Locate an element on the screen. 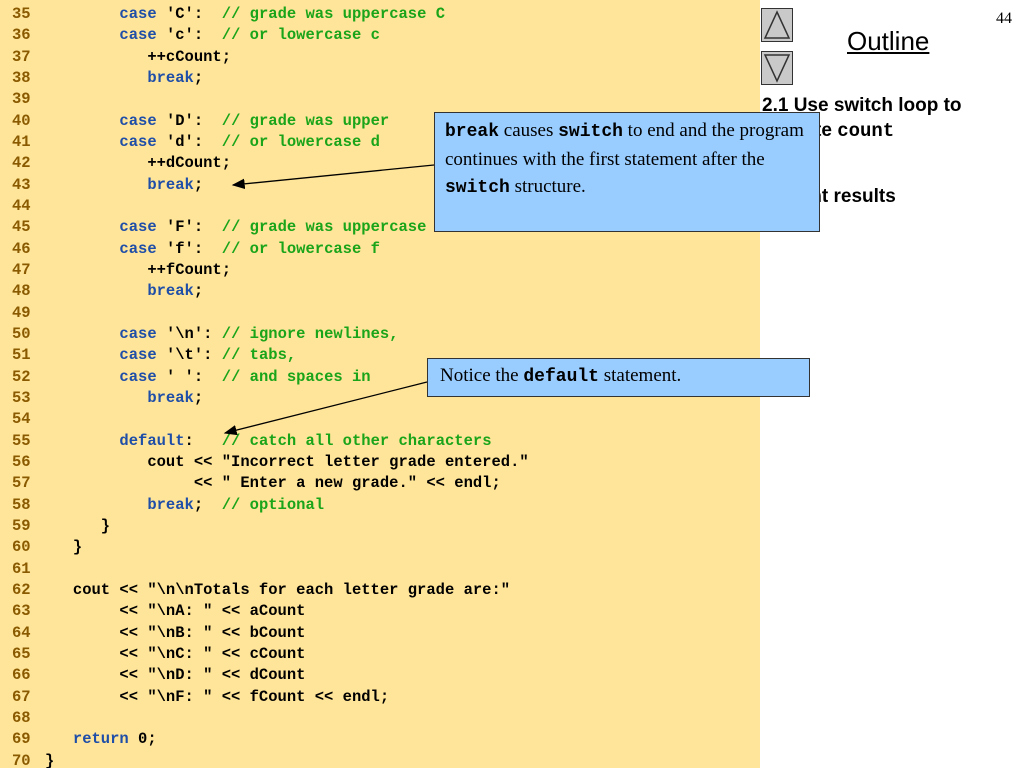 The height and width of the screenshot is (768, 1024). callout-text: structure. is located at coordinates (547, 186).